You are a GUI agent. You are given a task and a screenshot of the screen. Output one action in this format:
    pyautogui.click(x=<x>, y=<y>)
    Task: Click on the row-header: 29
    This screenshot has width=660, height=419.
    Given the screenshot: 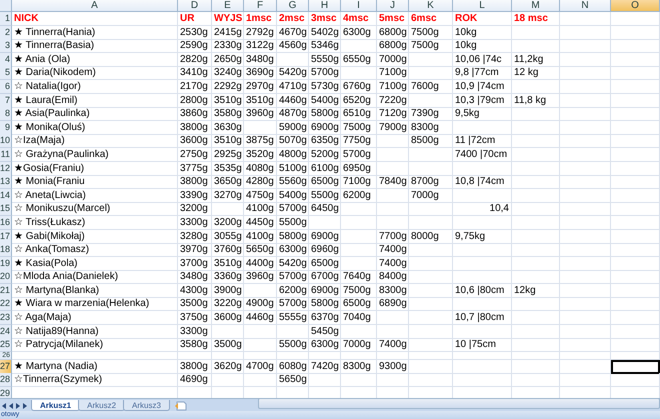 What is the action you would take?
    pyautogui.click(x=6, y=392)
    